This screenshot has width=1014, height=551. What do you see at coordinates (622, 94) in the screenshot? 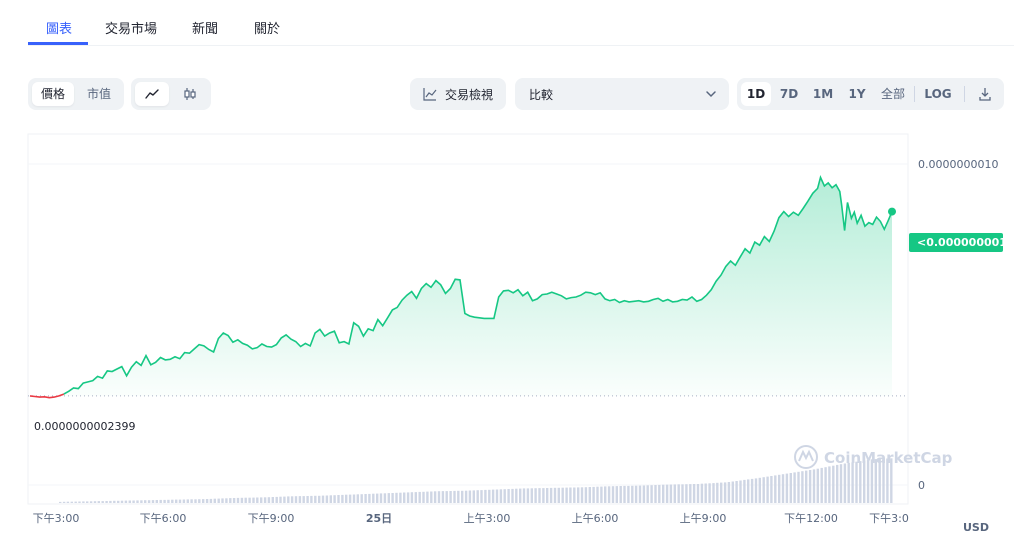
I see `compare-select: 比較` at bounding box center [622, 94].